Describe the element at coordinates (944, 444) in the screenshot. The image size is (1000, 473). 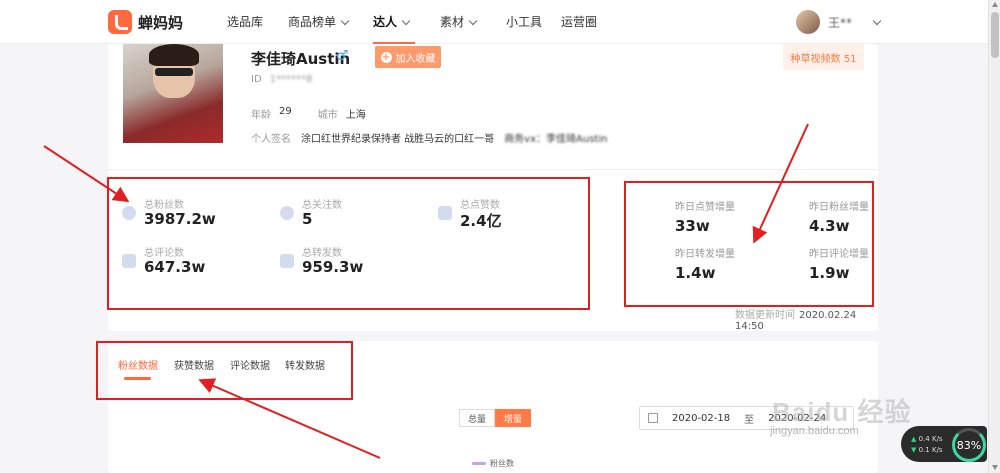
I see `network-speed-widget: ▲ 0.4 K/s ▼ 0.1 K/s 83%` at that location.